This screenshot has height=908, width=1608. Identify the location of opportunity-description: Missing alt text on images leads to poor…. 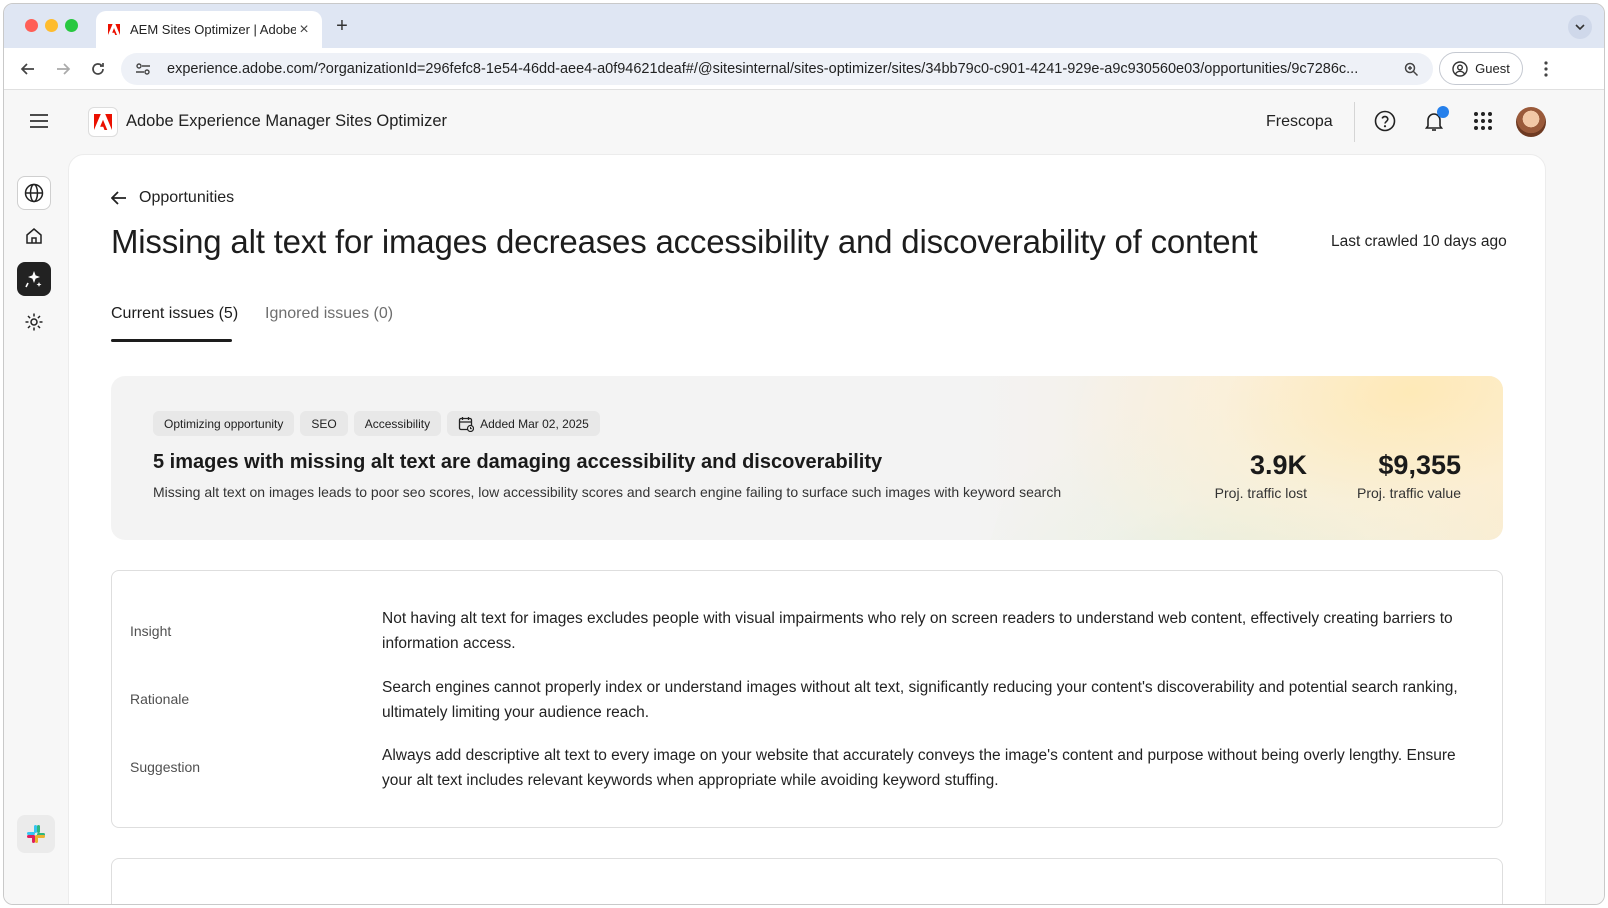
(607, 492).